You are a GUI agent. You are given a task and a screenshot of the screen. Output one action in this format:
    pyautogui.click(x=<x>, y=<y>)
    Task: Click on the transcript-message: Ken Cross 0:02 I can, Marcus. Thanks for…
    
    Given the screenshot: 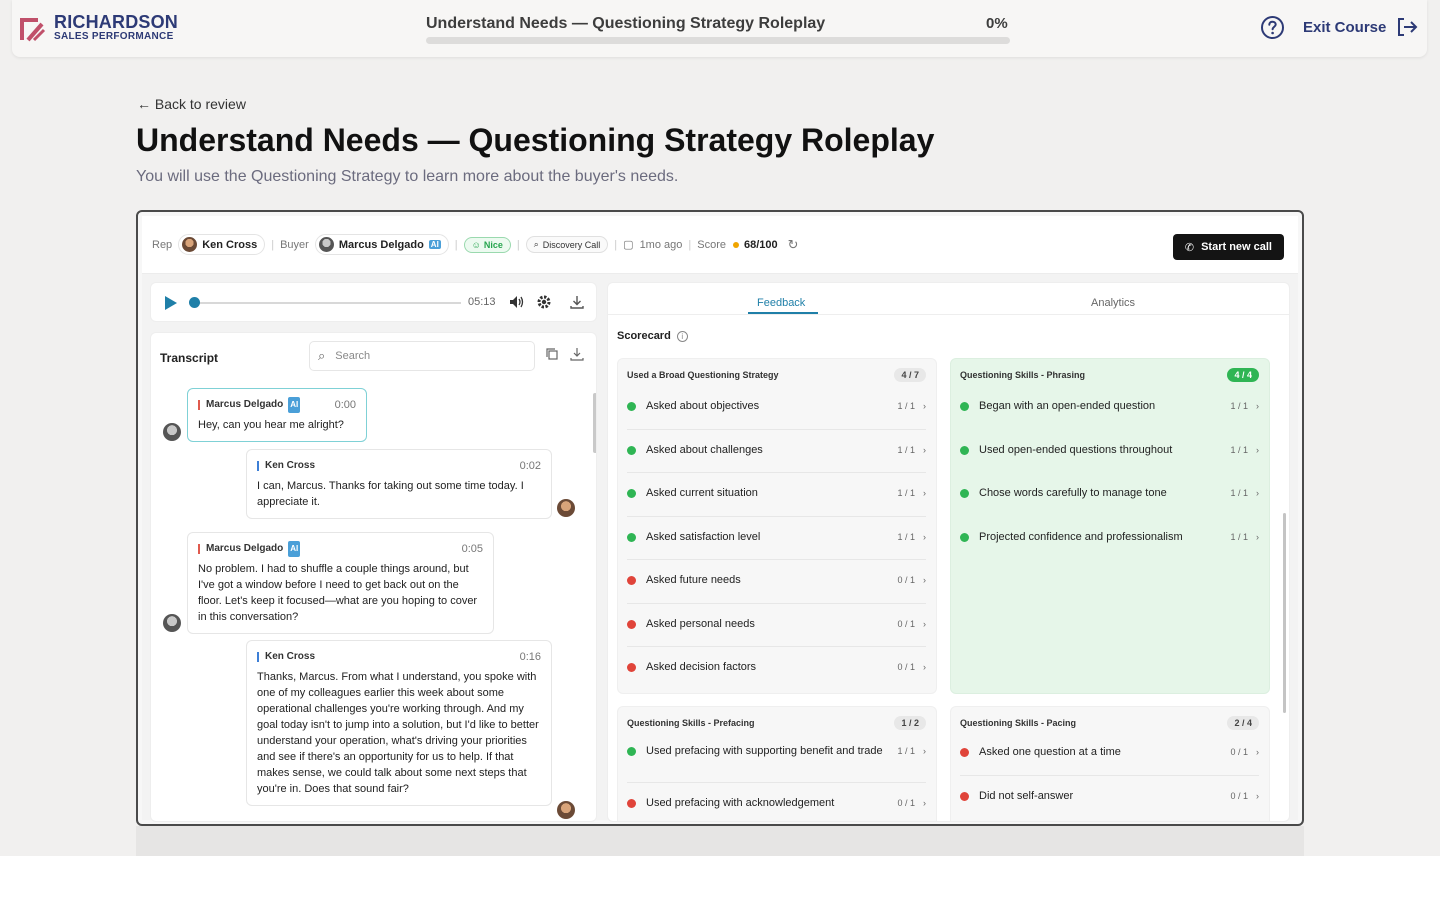 What is the action you would take?
    pyautogui.click(x=399, y=484)
    